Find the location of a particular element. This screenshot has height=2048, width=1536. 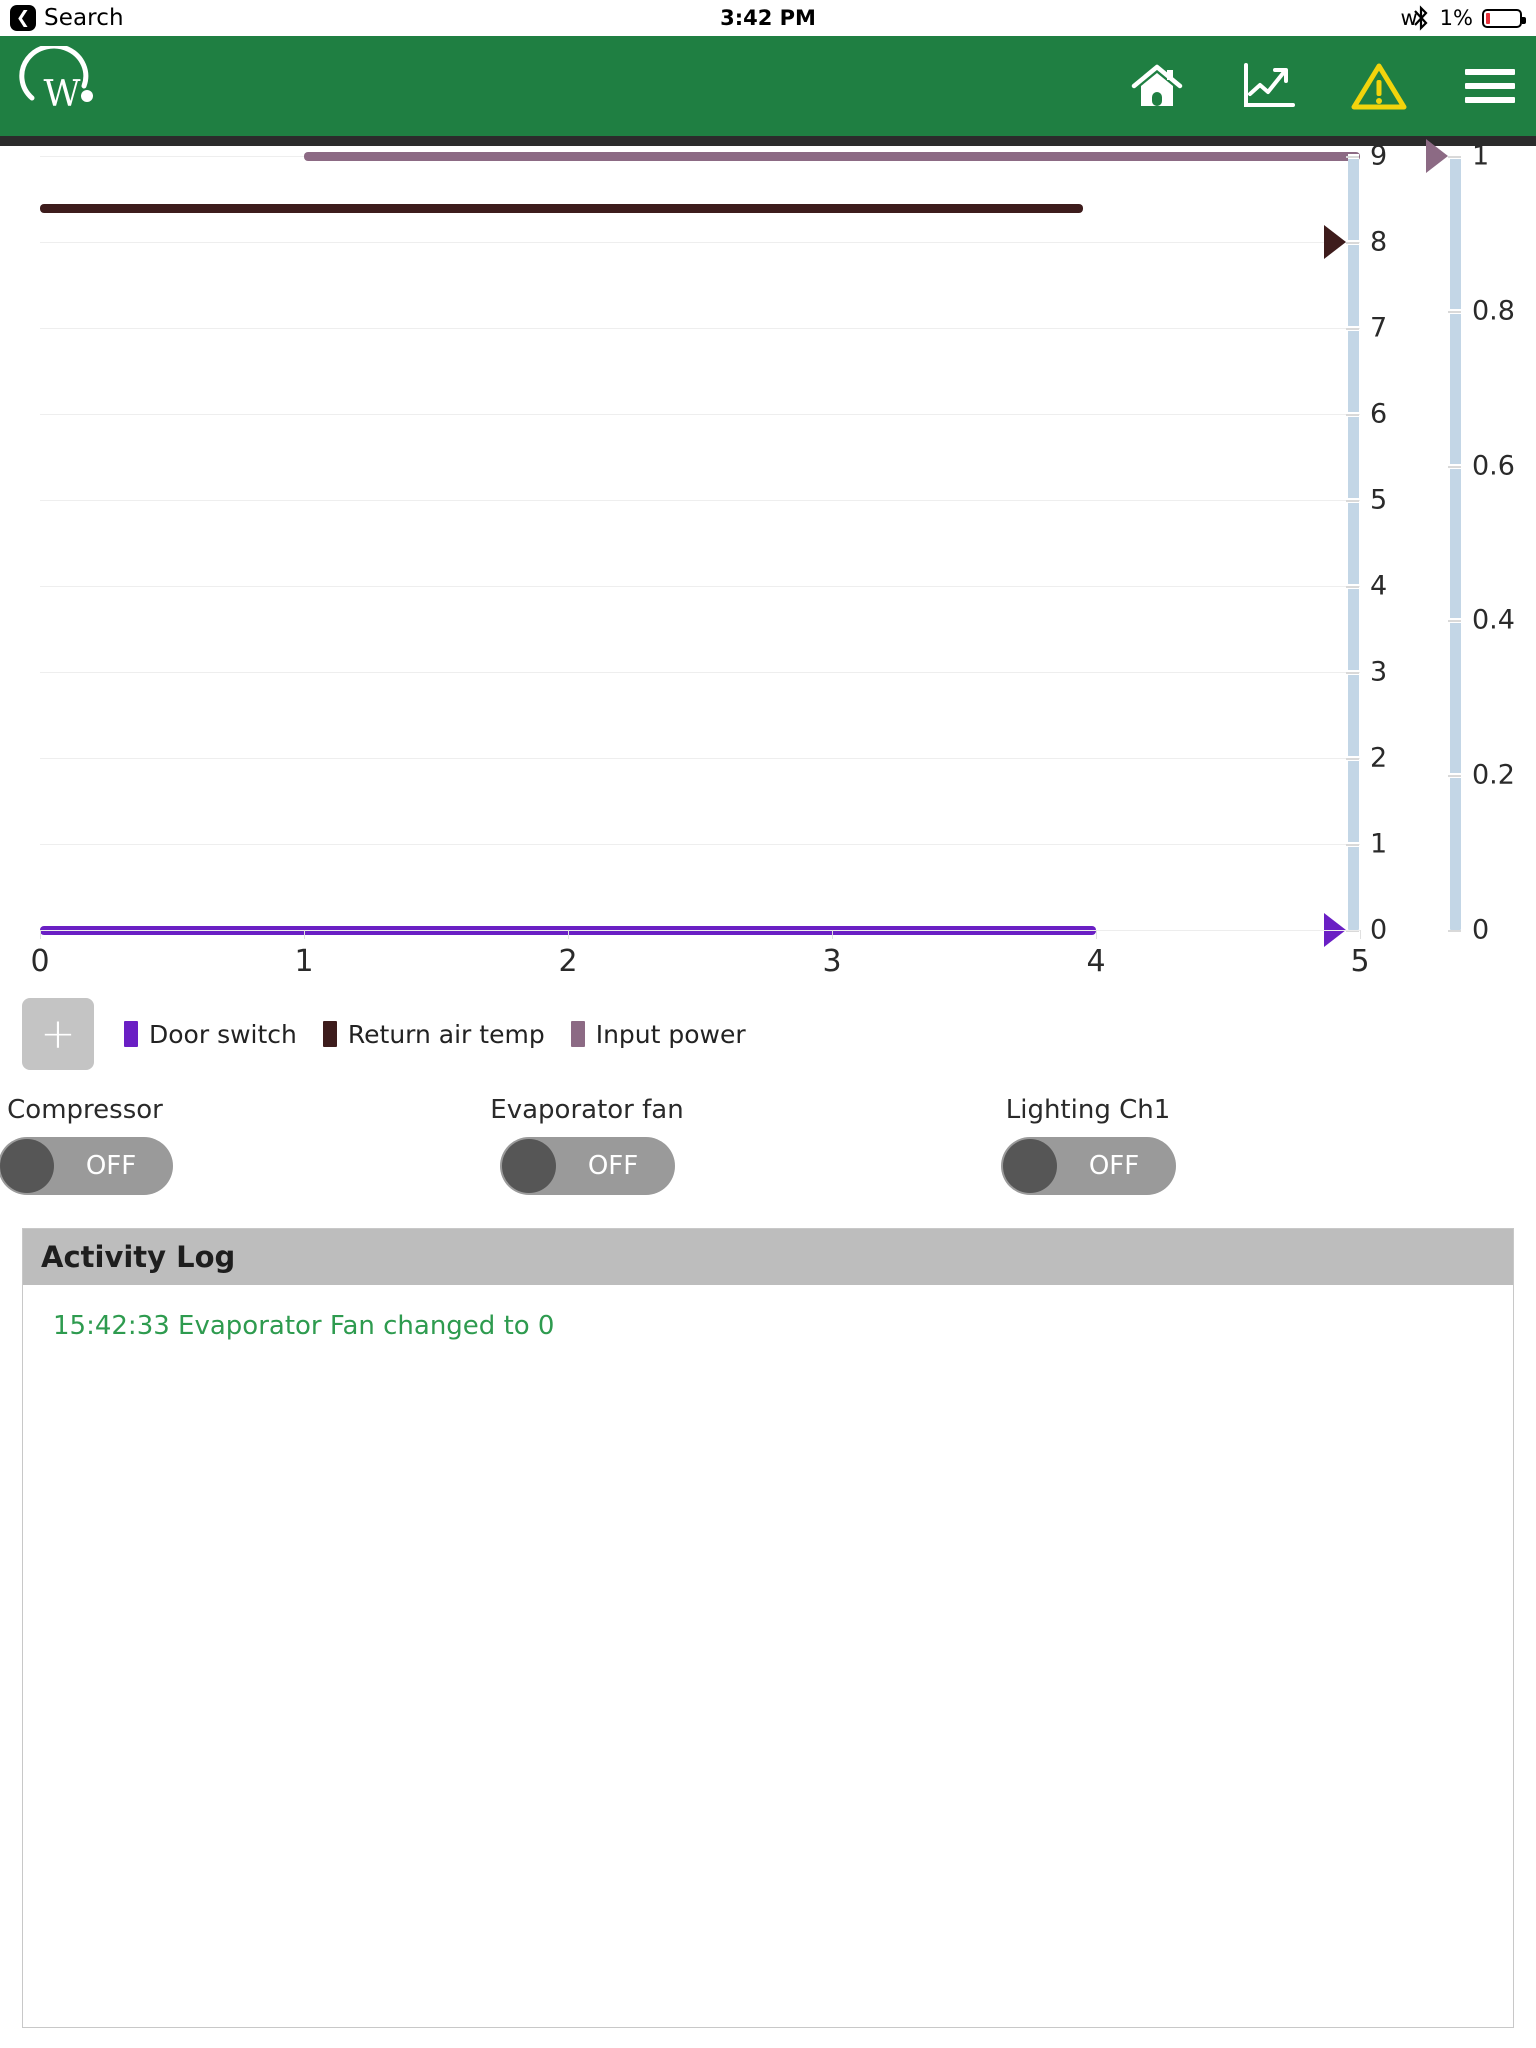

legend-label: Door switch is located at coordinates (223, 1034).